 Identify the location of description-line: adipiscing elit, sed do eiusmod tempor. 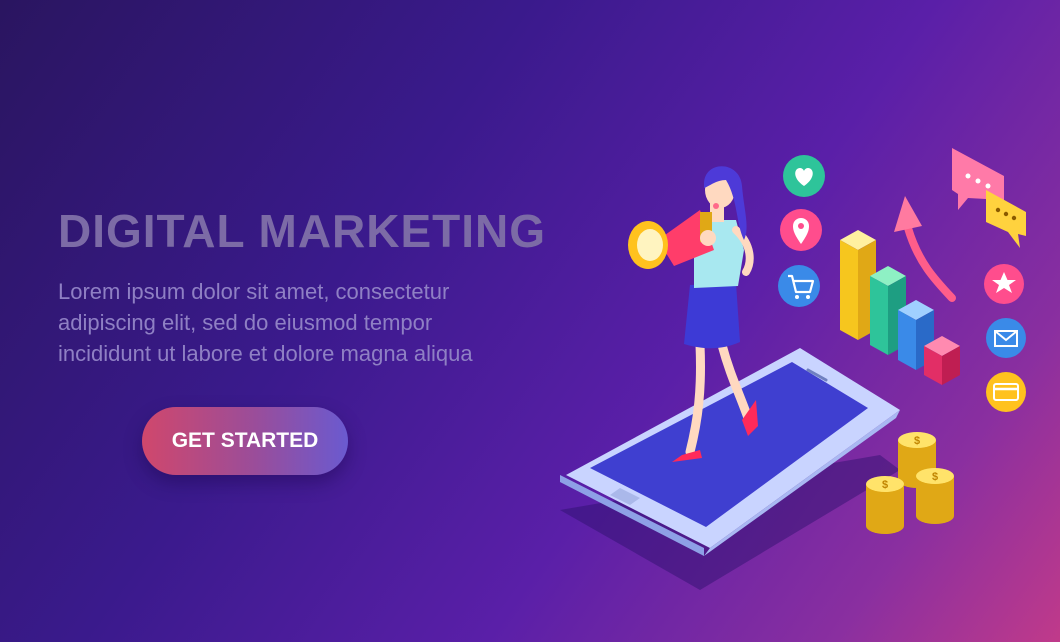
(245, 322).